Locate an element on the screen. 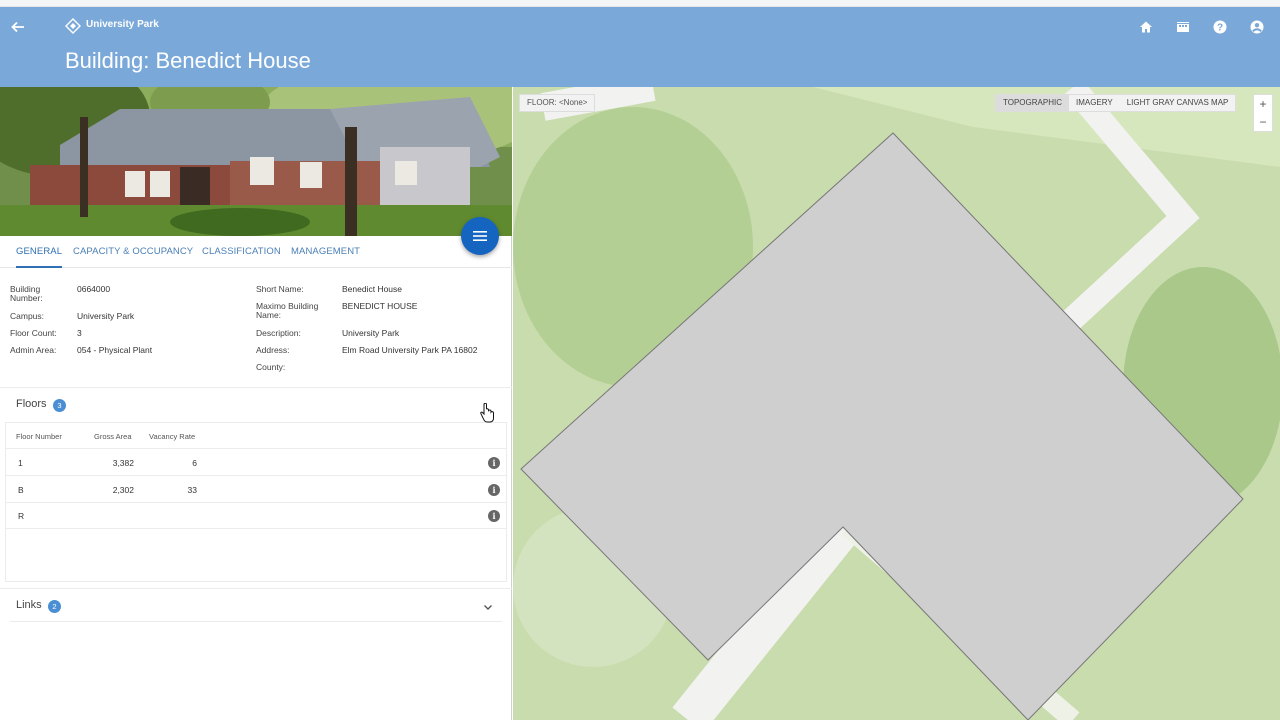 This screenshot has height=720, width=1280. links-count-badge: 2 is located at coordinates (54, 606).